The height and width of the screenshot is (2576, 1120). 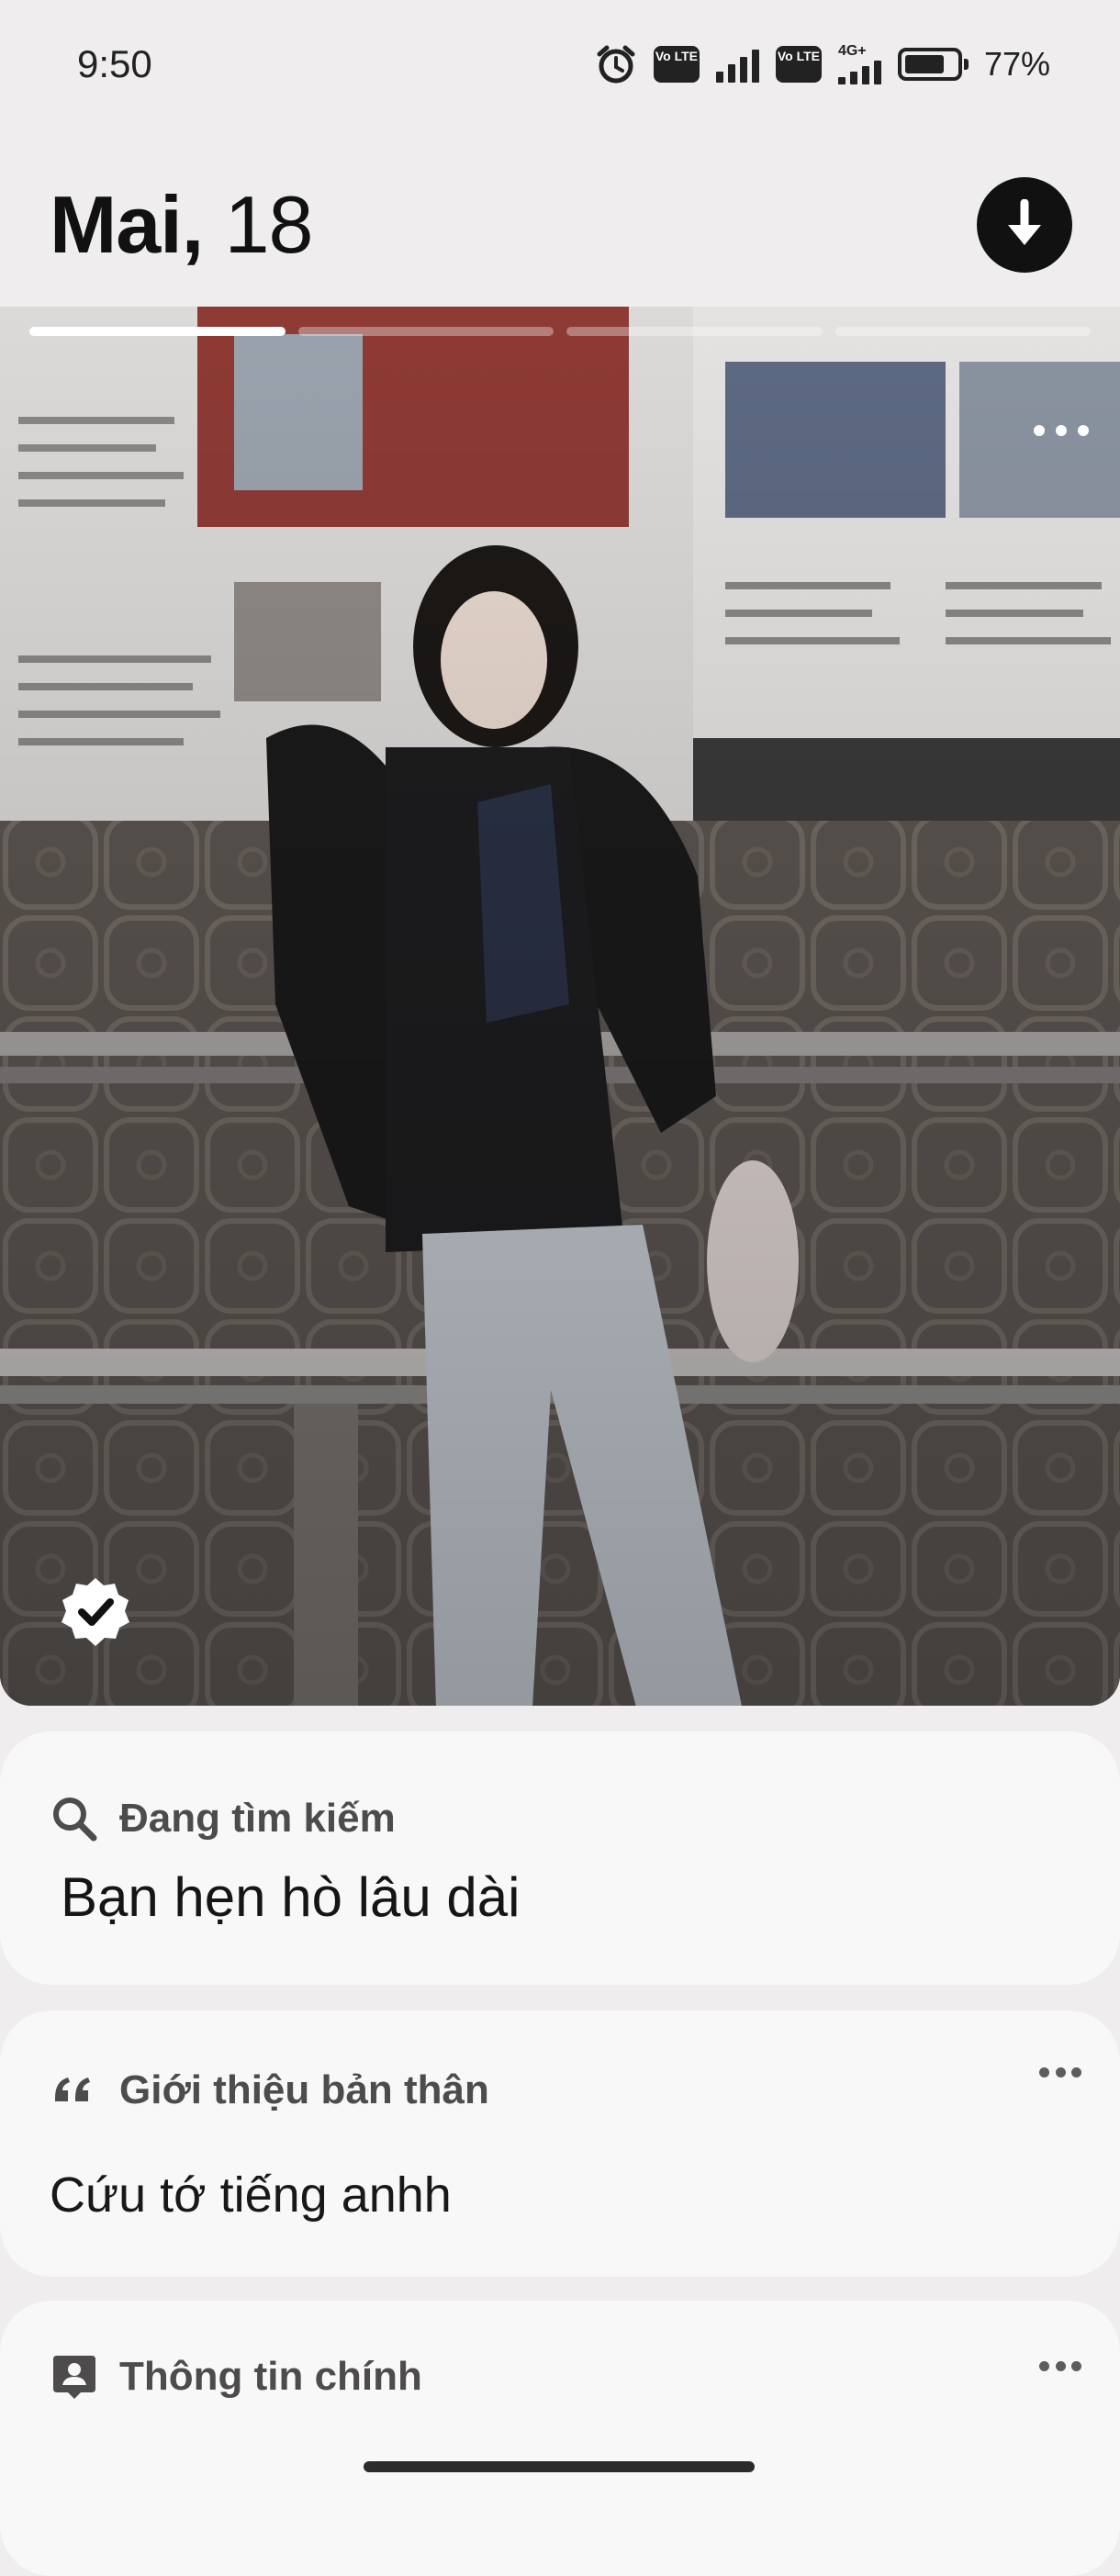 I want to click on search-icon, so click(x=75, y=1820).